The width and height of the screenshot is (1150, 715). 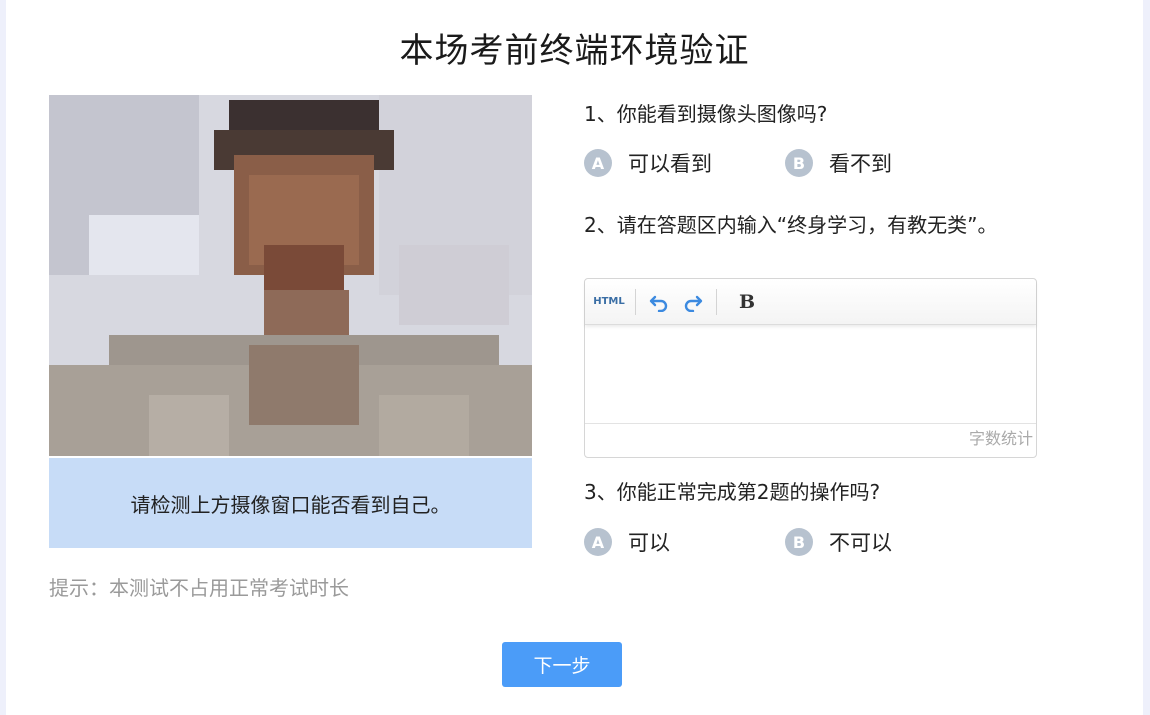 I want to click on option-label: 不可以, so click(x=860, y=543).